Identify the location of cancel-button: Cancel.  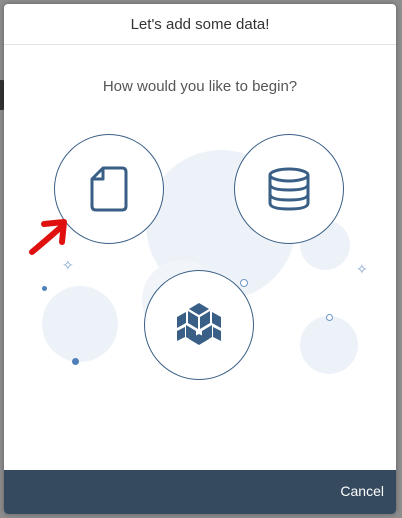
(362, 491).